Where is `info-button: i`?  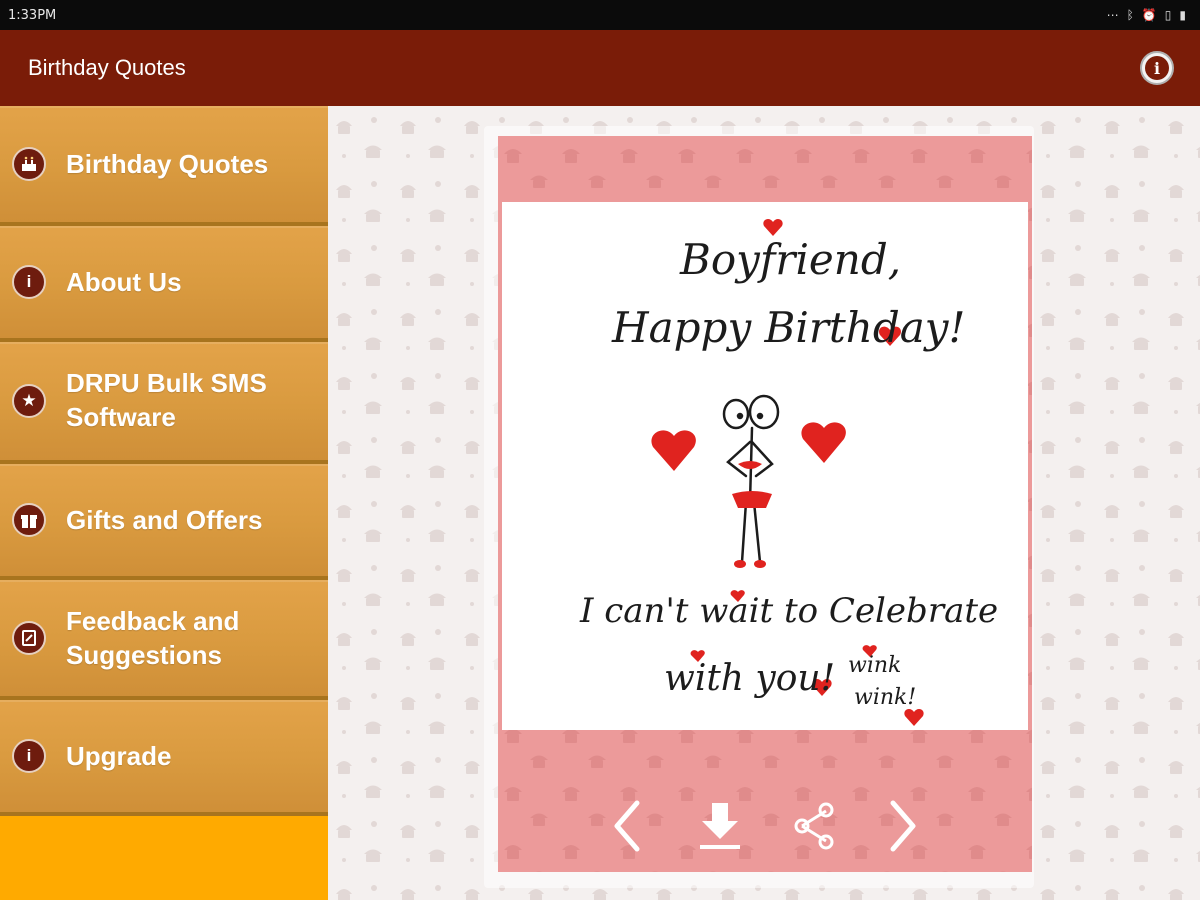
info-button: i is located at coordinates (1157, 68).